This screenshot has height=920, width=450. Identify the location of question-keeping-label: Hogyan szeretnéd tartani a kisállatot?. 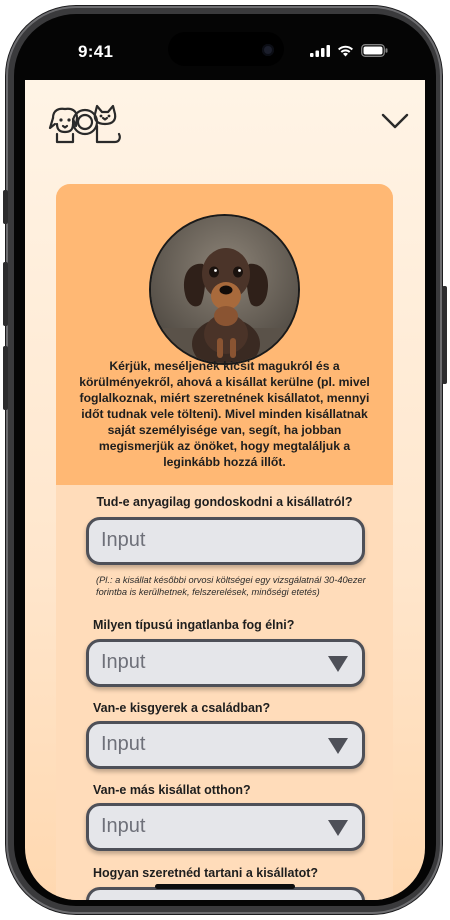
(206, 873).